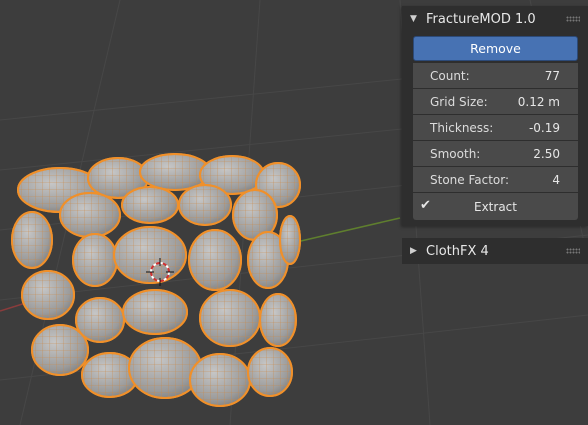 The width and height of the screenshot is (588, 425). What do you see at coordinates (459, 101) in the screenshot?
I see `field-label: Grid Size:` at bounding box center [459, 101].